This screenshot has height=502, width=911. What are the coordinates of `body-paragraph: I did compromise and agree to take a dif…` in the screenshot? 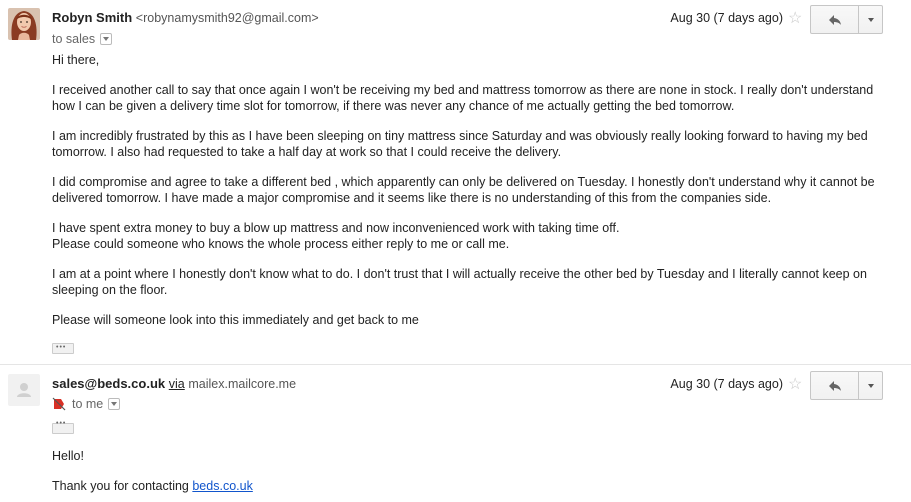 It's located at (463, 190).